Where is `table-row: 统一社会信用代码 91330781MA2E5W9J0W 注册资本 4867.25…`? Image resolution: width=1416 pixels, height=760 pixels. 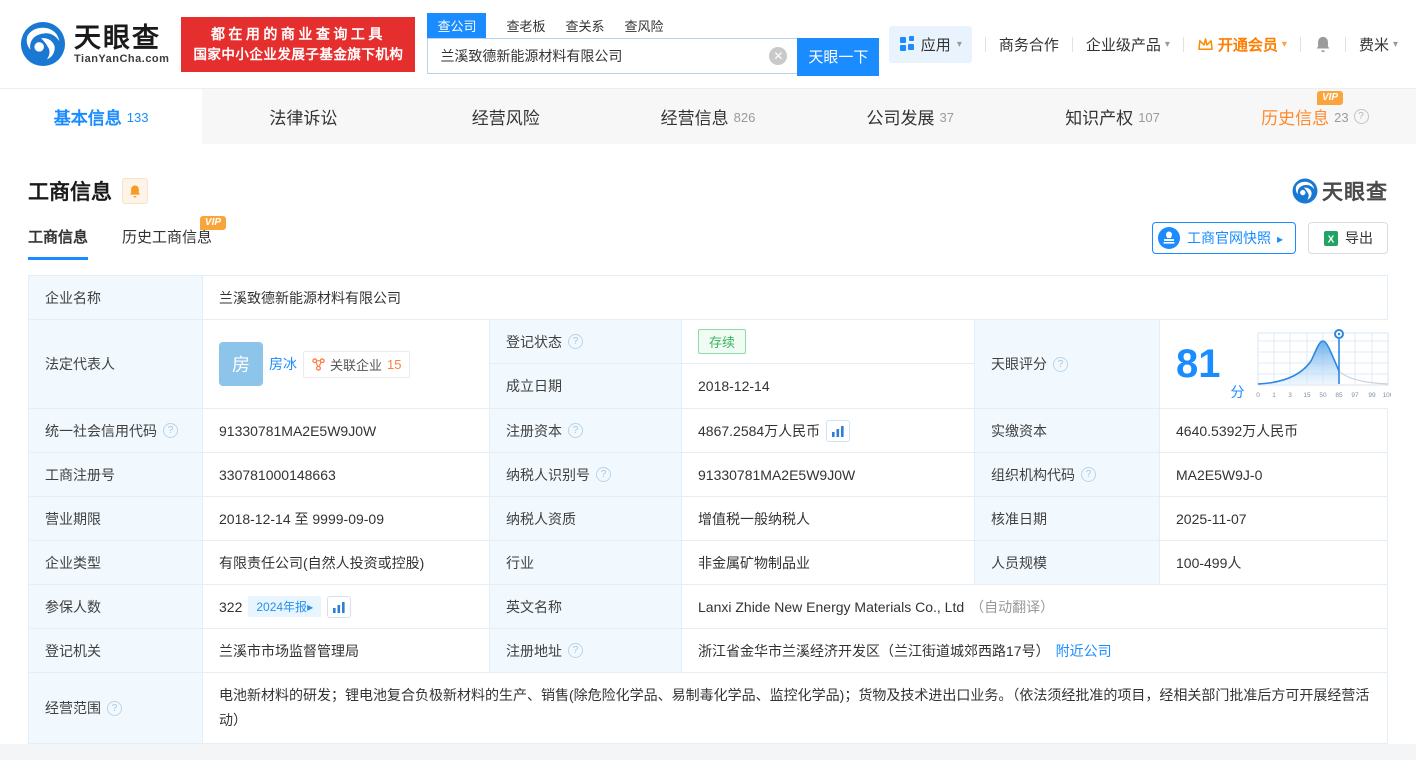 table-row: 统一社会信用代码 91330781MA2E5W9J0W 注册资本 4867.25… is located at coordinates (708, 431).